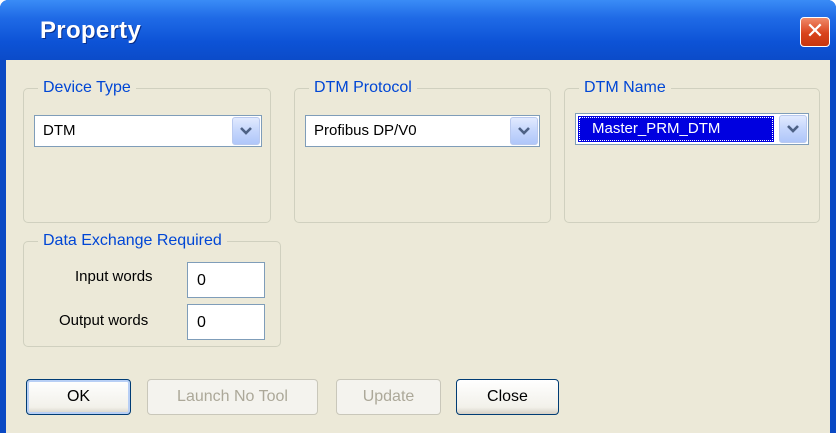 This screenshot has height=433, width=836. Describe the element at coordinates (226, 280) in the screenshot. I see `input-words-field: 0` at that location.